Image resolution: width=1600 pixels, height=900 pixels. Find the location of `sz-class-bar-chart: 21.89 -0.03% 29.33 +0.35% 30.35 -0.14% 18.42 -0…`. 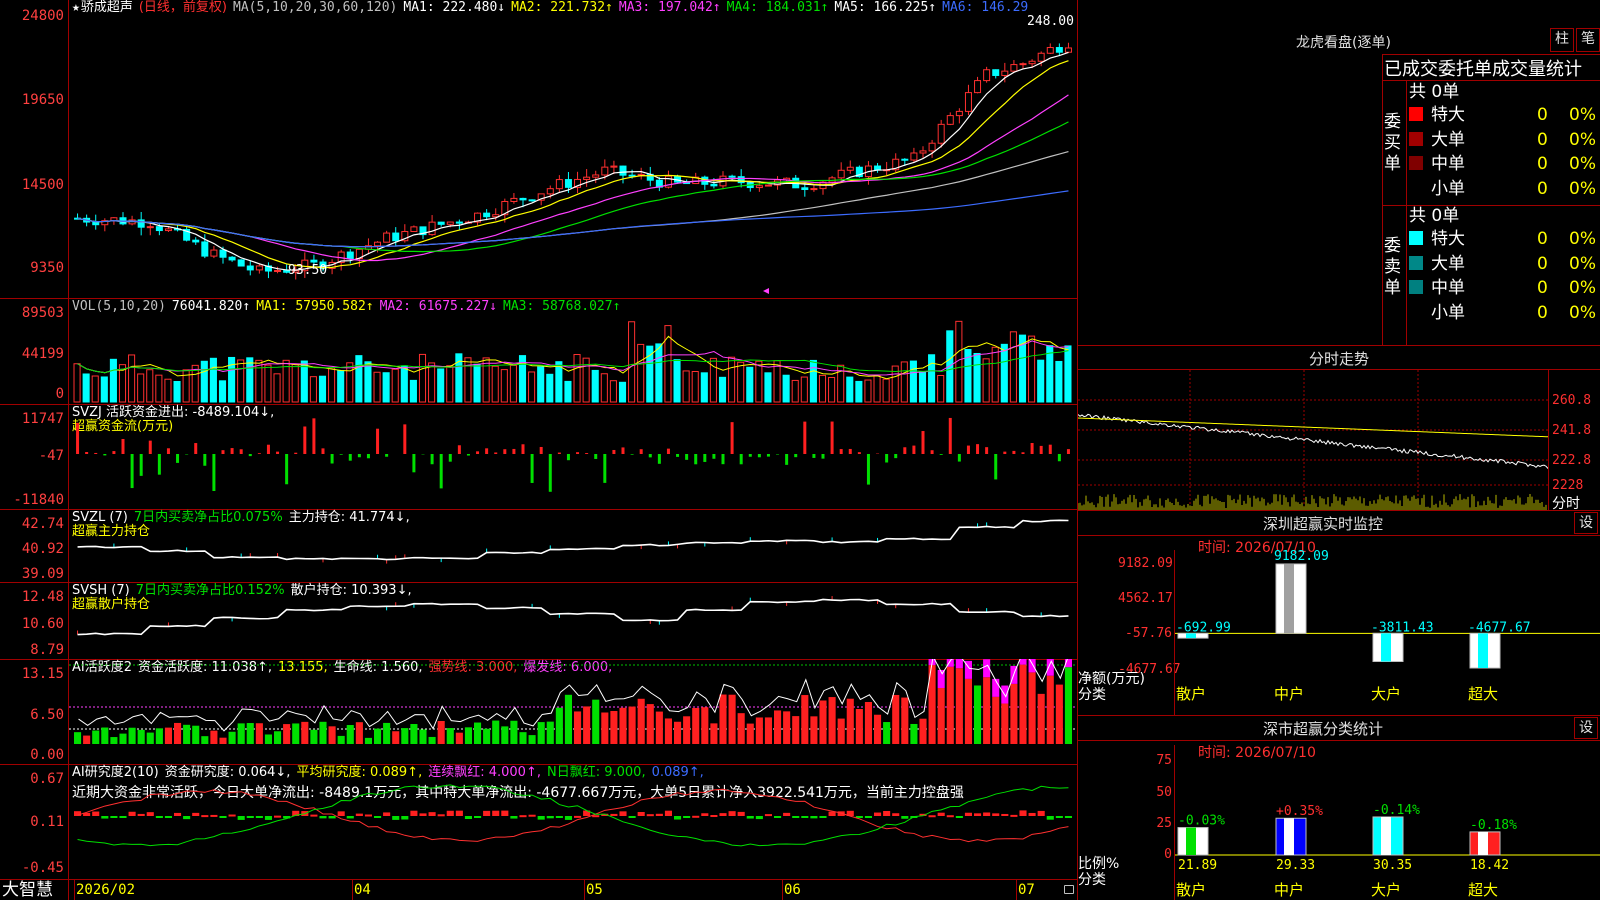

sz-class-bar-chart: 21.89 -0.03% 29.33 +0.35% 30.35 -0.14% 18.42 -0… is located at coordinates (1387, 815).